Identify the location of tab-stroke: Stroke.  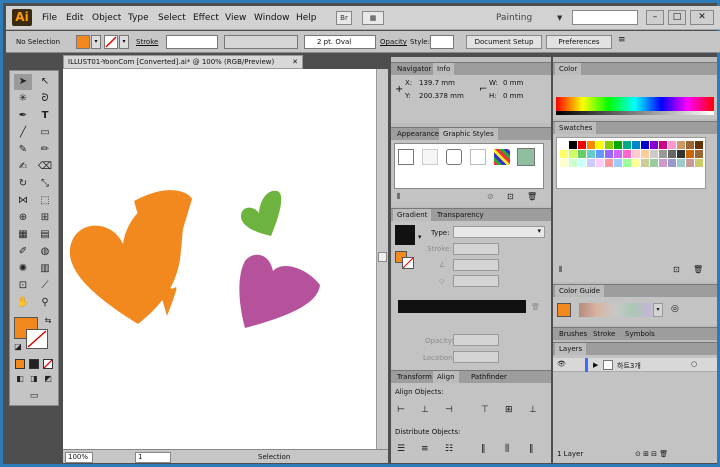
(604, 334).